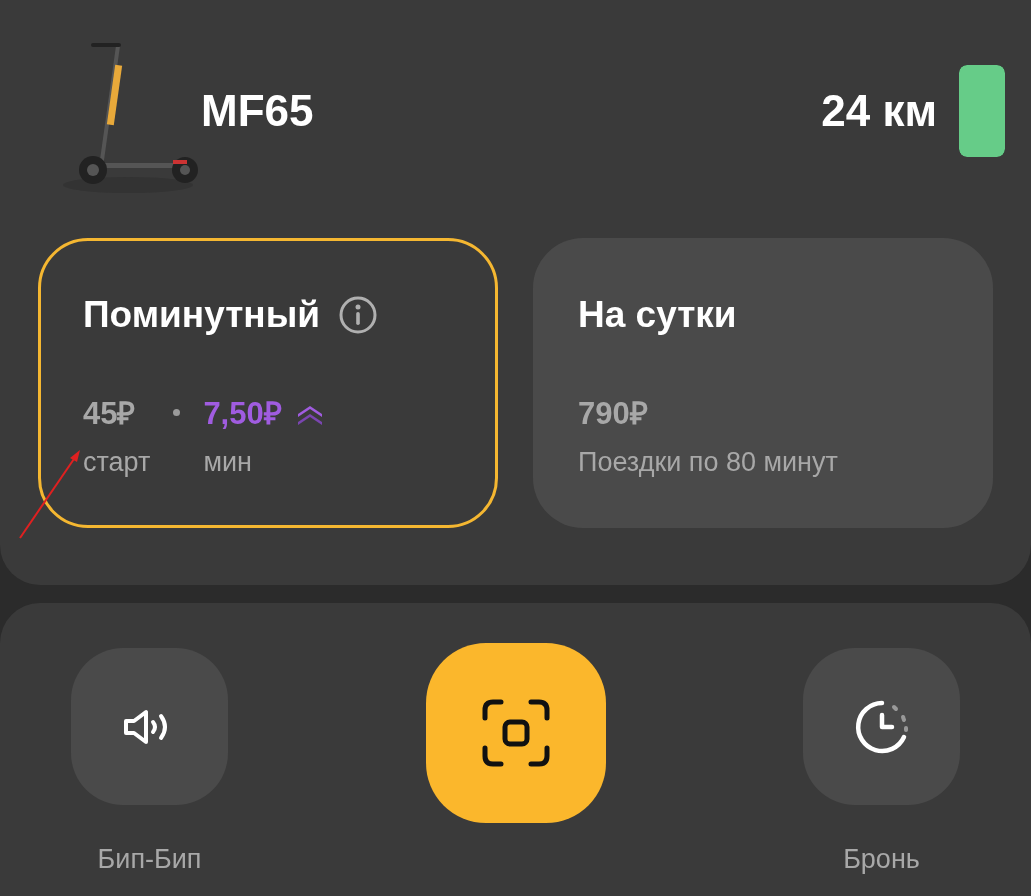 The height and width of the screenshot is (896, 1031). I want to click on price-amount: 790₽, so click(613, 414).